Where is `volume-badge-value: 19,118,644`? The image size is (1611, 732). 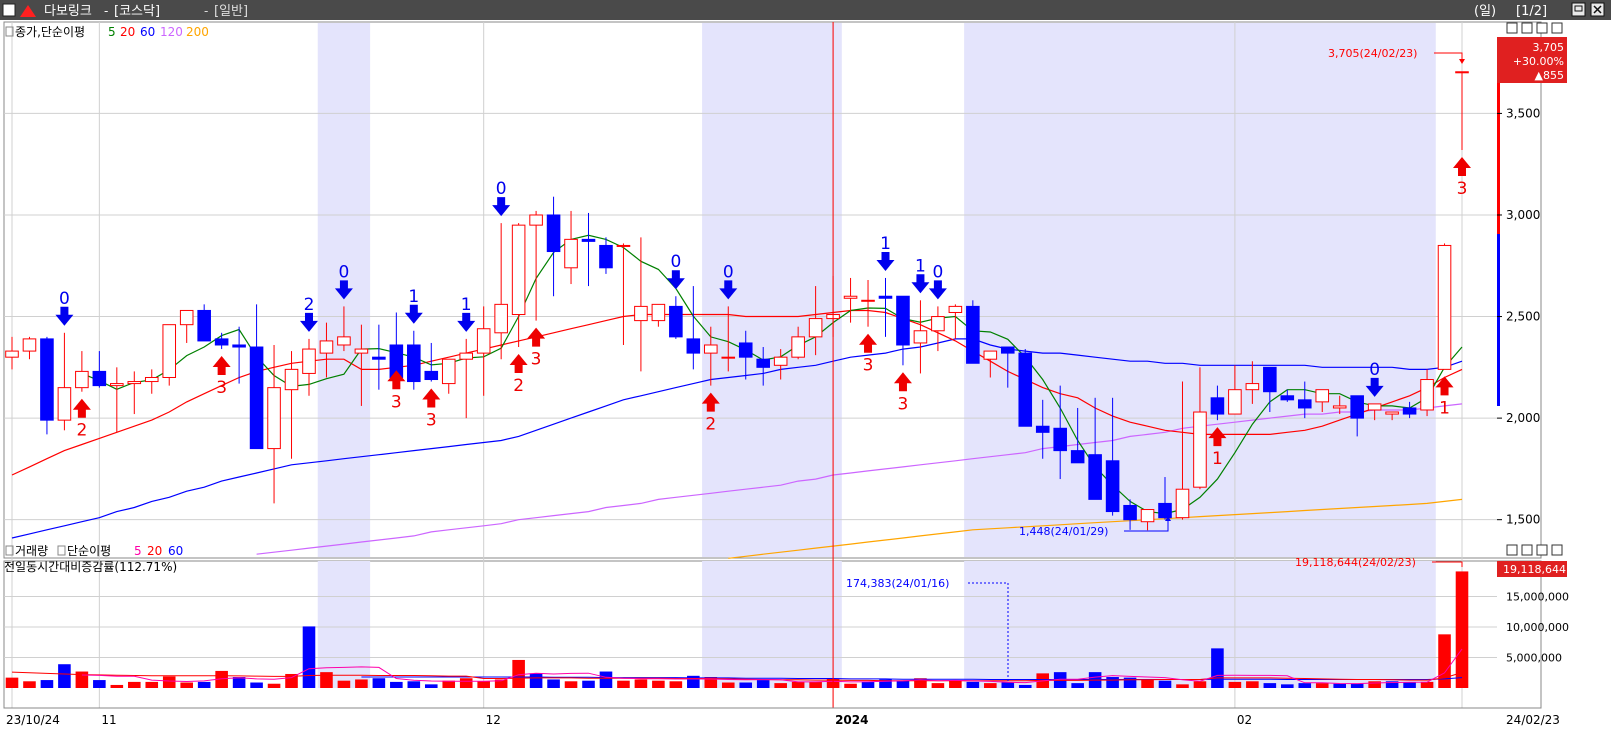
volume-badge-value: 19,118,644 is located at coordinates (1534, 569).